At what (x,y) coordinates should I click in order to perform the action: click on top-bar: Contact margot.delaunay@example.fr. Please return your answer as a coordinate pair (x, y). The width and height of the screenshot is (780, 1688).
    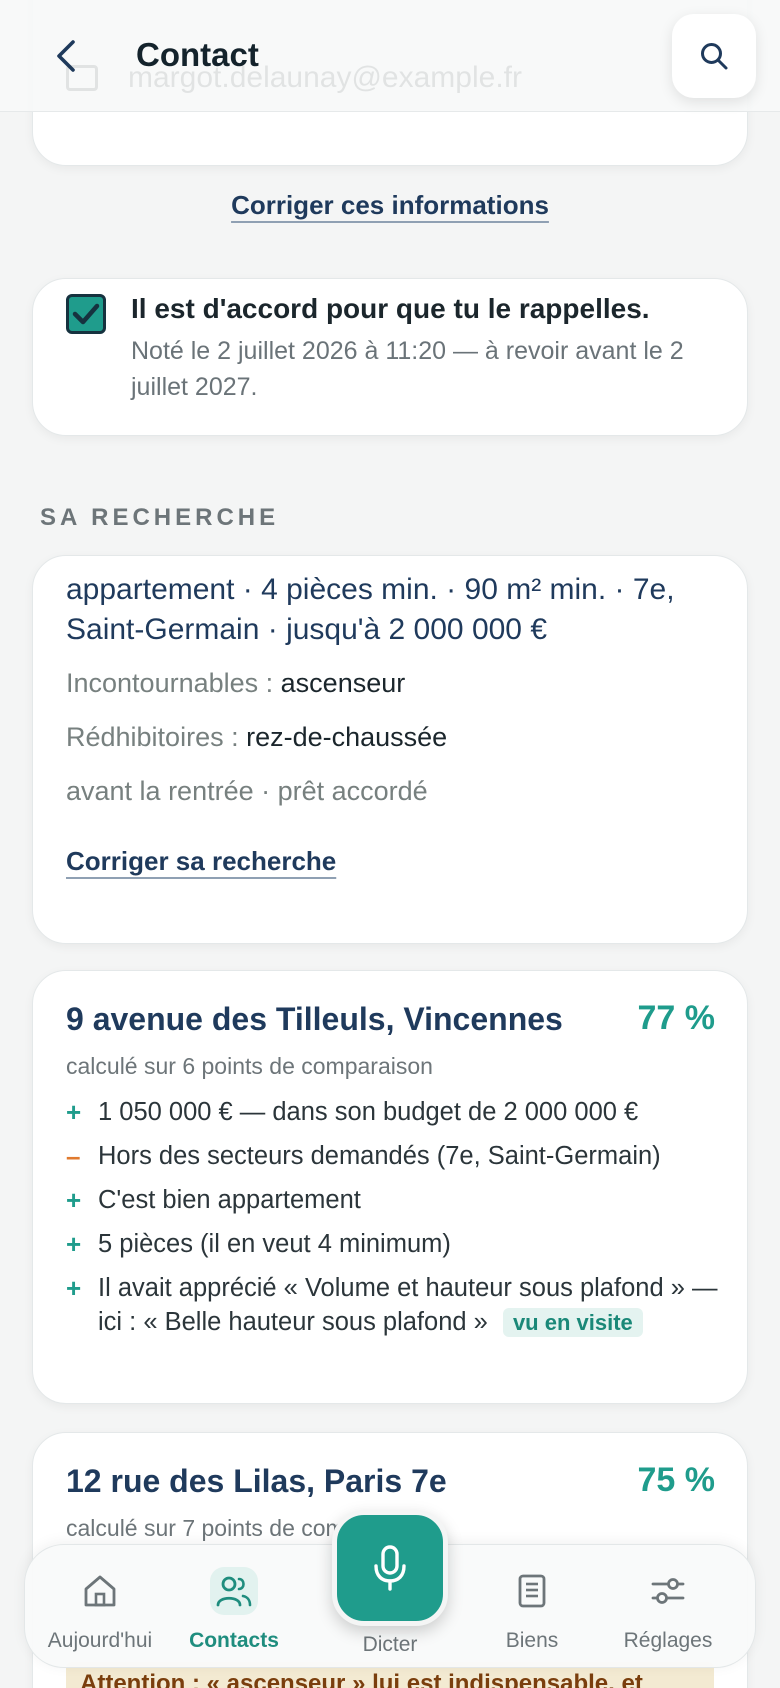
    Looking at the image, I should click on (390, 56).